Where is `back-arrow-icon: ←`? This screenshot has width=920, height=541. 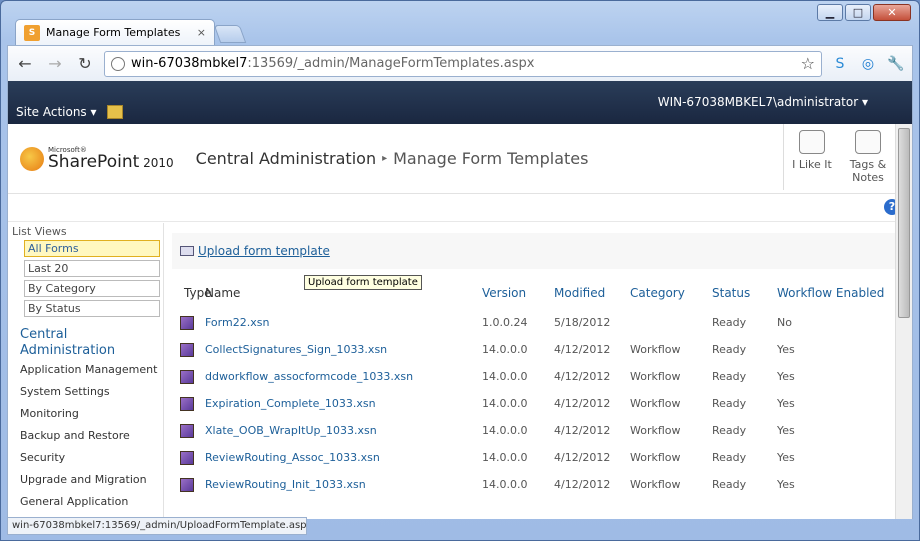 back-arrow-icon: ← is located at coordinates (25, 64).